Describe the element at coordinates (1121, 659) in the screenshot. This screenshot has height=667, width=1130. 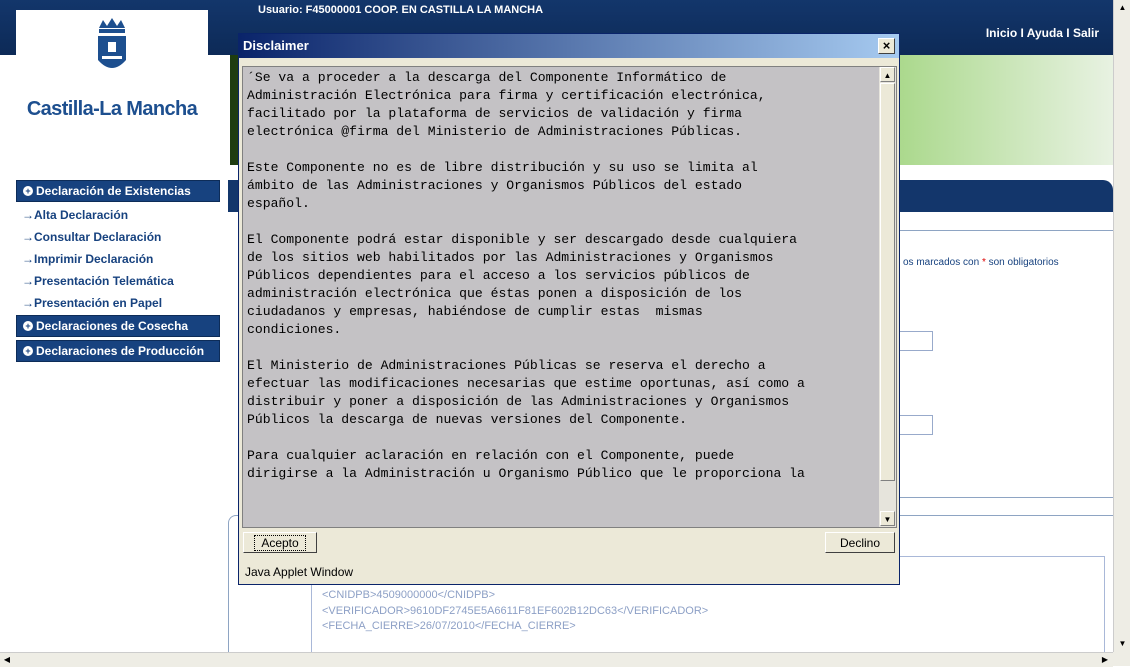
I see `scrollbar-corner` at that location.